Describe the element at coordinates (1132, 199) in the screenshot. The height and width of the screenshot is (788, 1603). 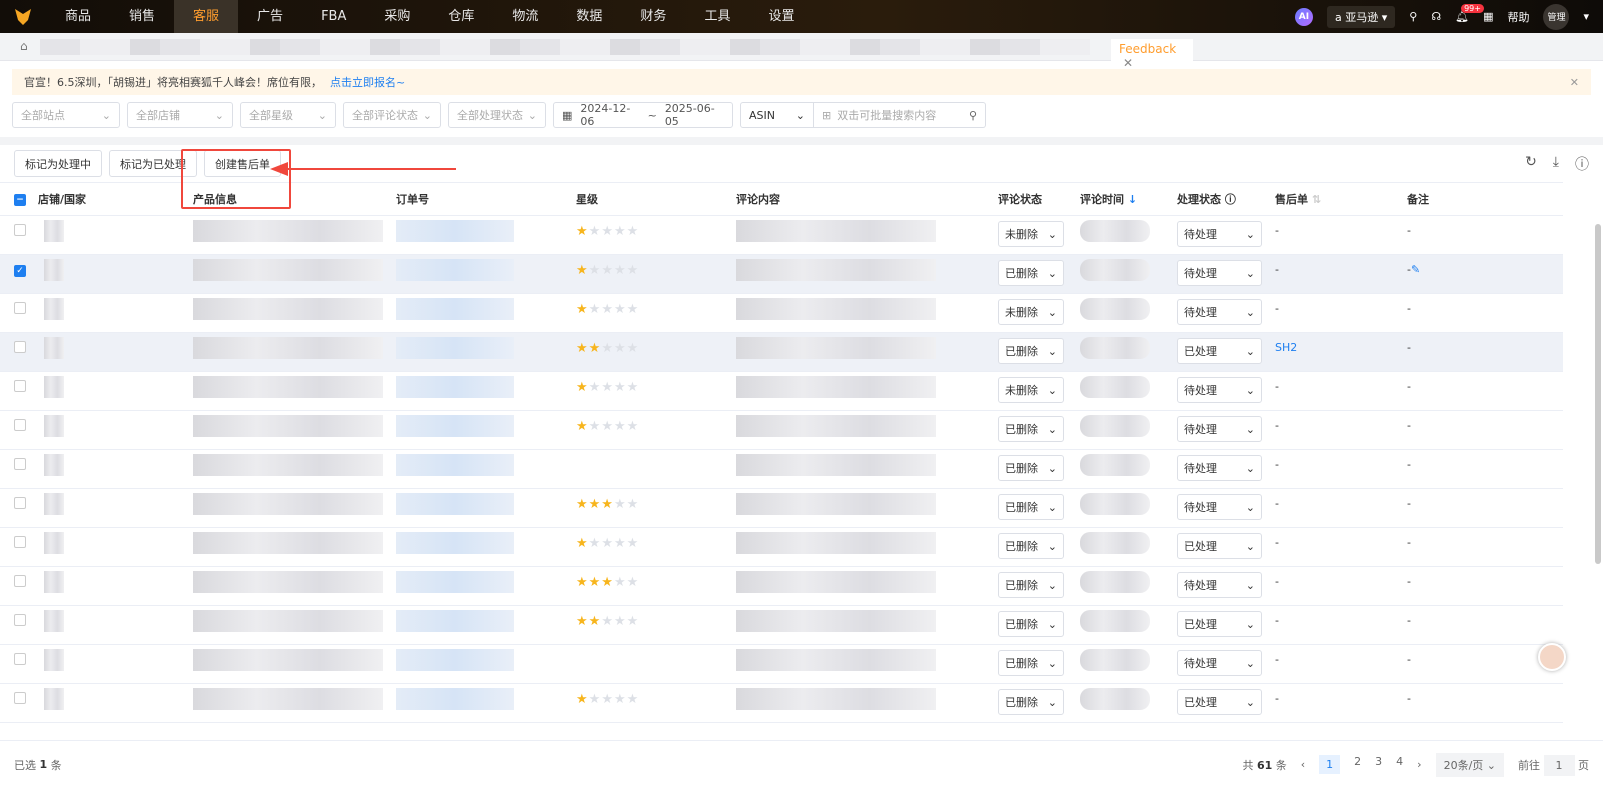
I see `sort-icon: ↓` at that location.